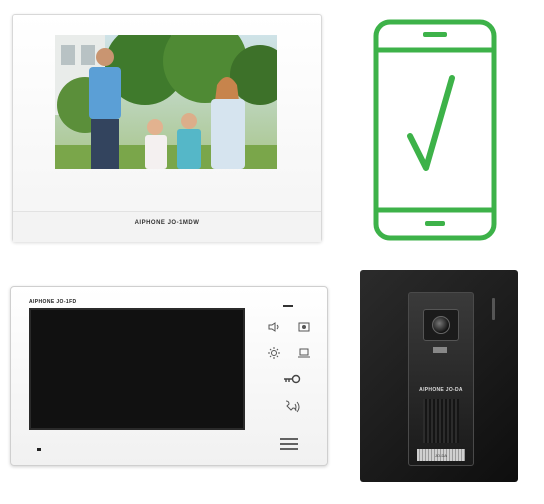 Image resolution: width=544 pixels, height=504 pixels. What do you see at coordinates (39, 449) in the screenshot?
I see `microphone-hole` at bounding box center [39, 449].